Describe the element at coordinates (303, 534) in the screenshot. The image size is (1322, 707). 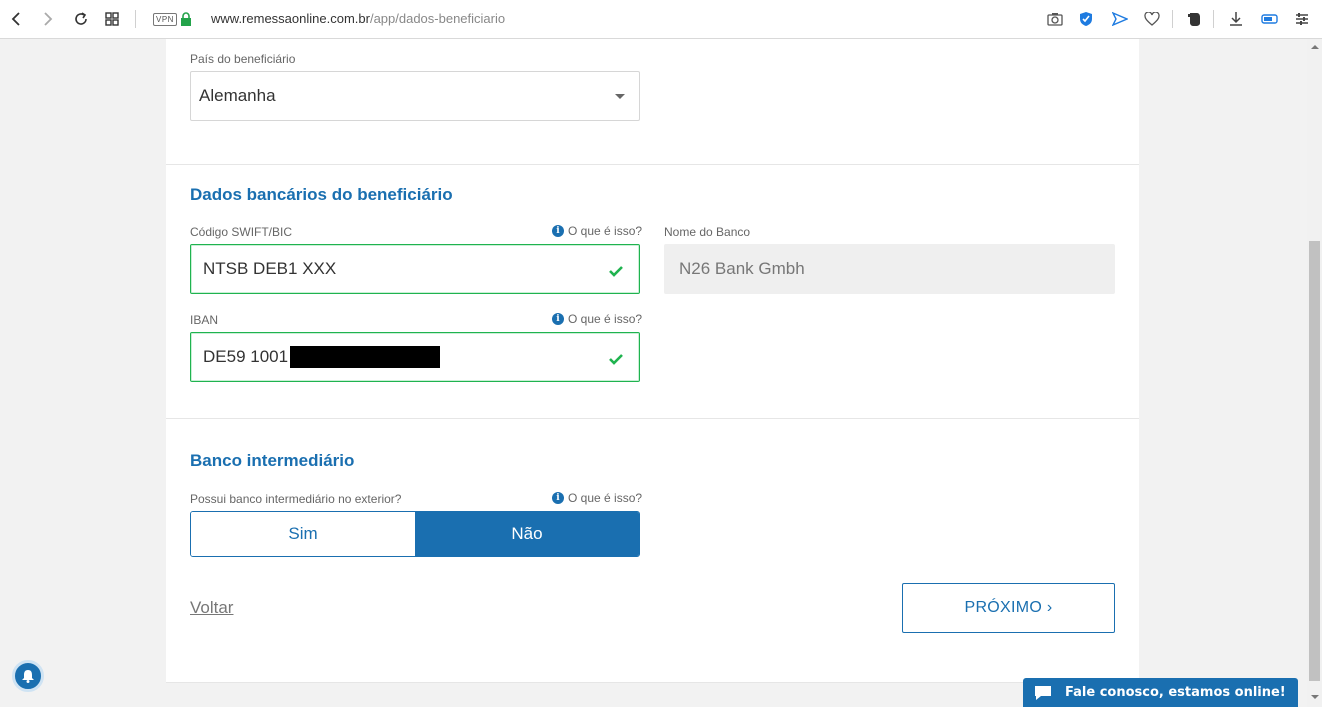
I see `option-yes-button: Sim` at that location.